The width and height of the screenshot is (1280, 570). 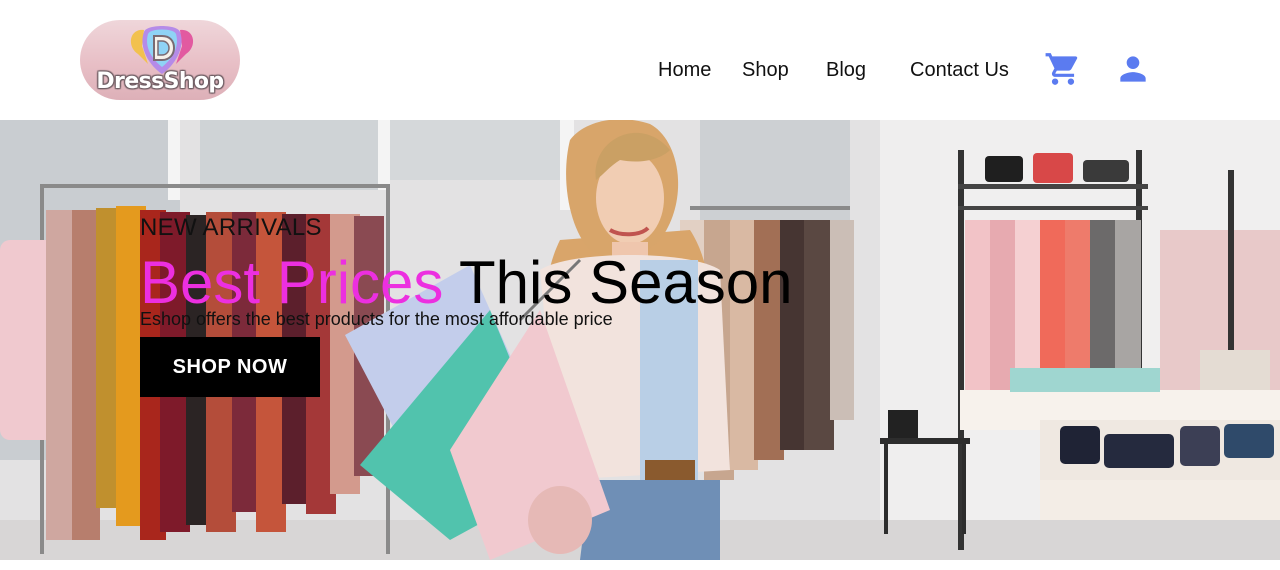 I want to click on hero-headline: Best Prices This Season, so click(x=466, y=283).